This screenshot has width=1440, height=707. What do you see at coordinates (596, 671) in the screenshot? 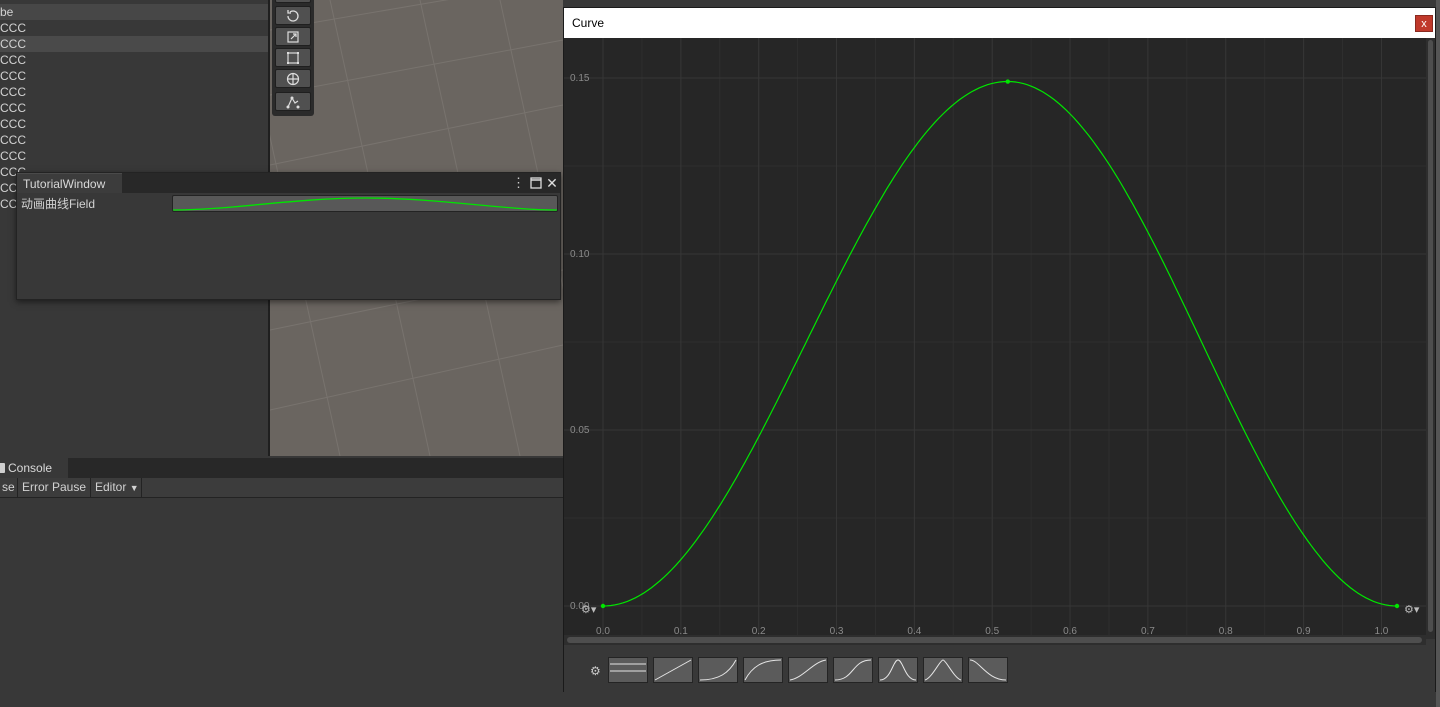
I see `presets-settings-icon: ⚙` at bounding box center [596, 671].